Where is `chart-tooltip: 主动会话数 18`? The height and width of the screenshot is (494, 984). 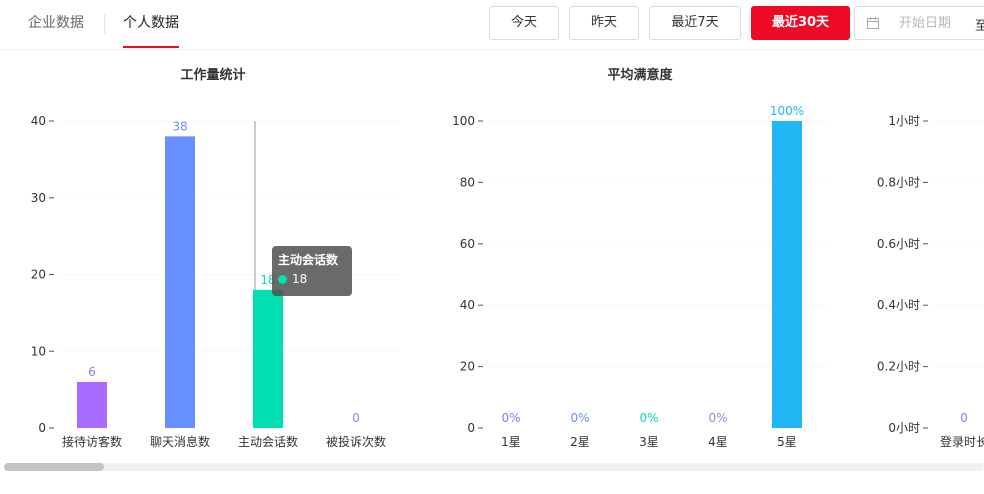 chart-tooltip: 主动会话数 18 is located at coordinates (312, 271).